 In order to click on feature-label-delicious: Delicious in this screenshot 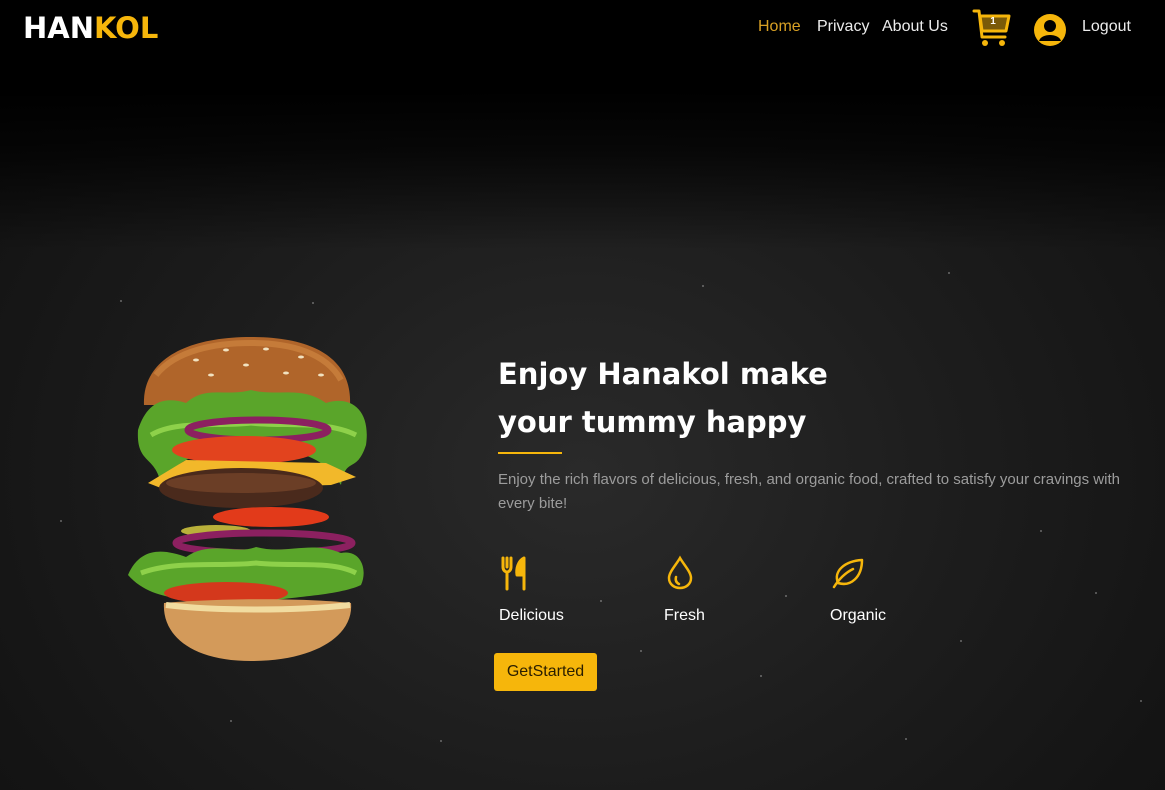, I will do `click(531, 615)`.